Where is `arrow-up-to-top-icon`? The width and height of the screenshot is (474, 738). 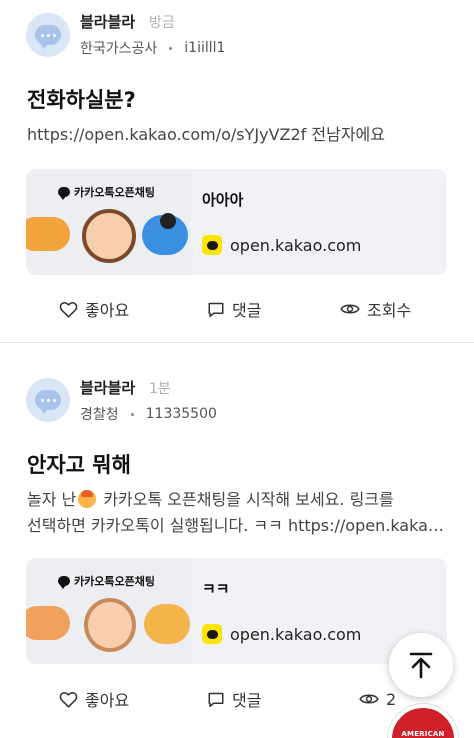
arrow-up-to-top-icon is located at coordinates (421, 665).